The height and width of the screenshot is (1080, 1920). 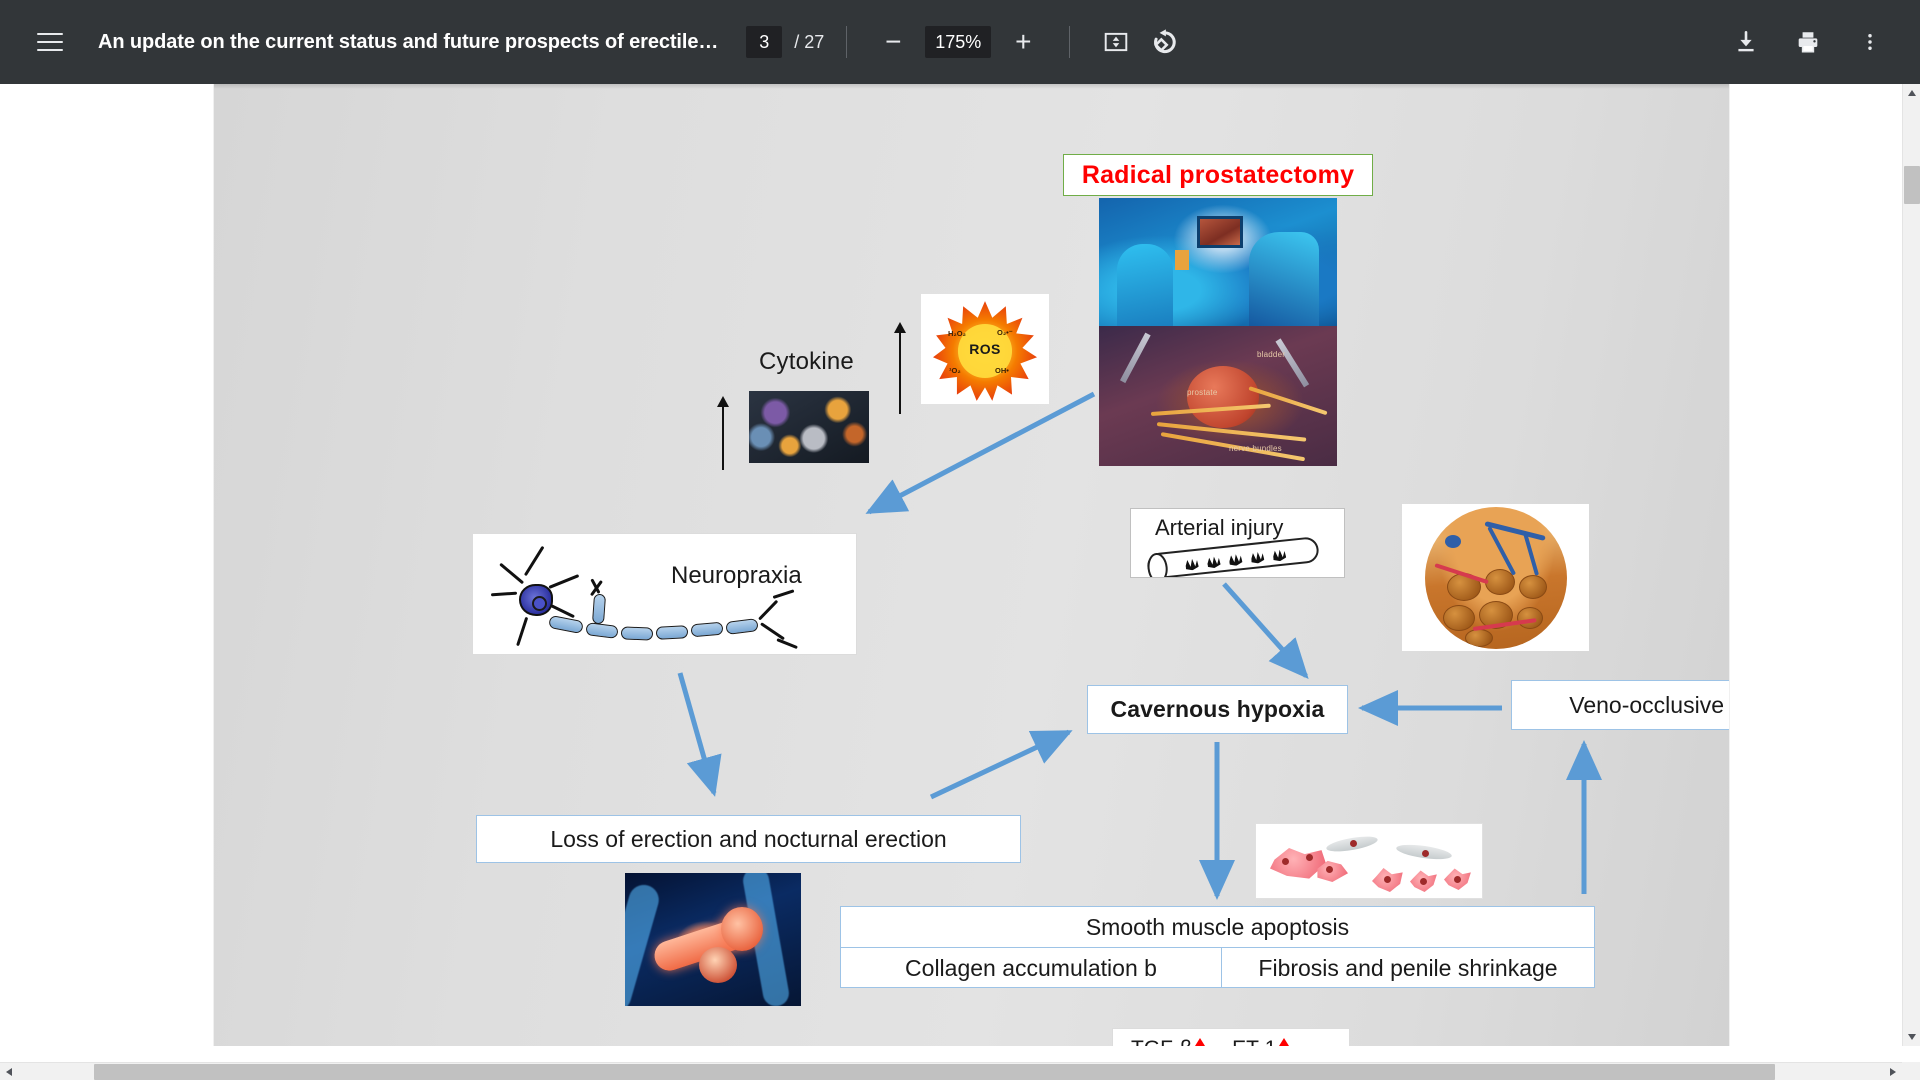 What do you see at coordinates (718, 965) in the screenshot?
I see `testis` at bounding box center [718, 965].